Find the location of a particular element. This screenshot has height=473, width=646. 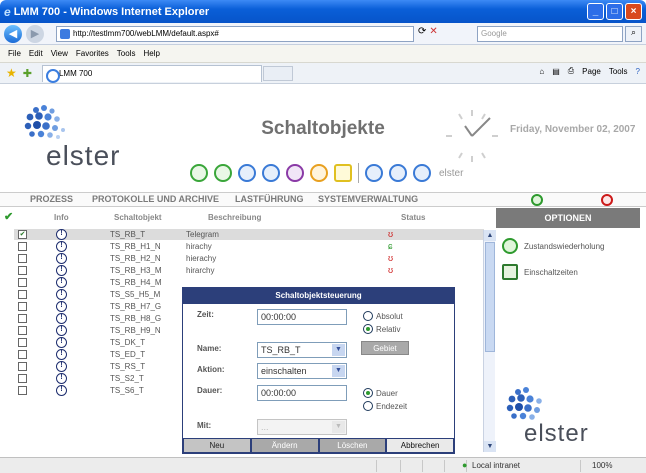

favorites-star-icon: ★ is located at coordinates (11, 73).